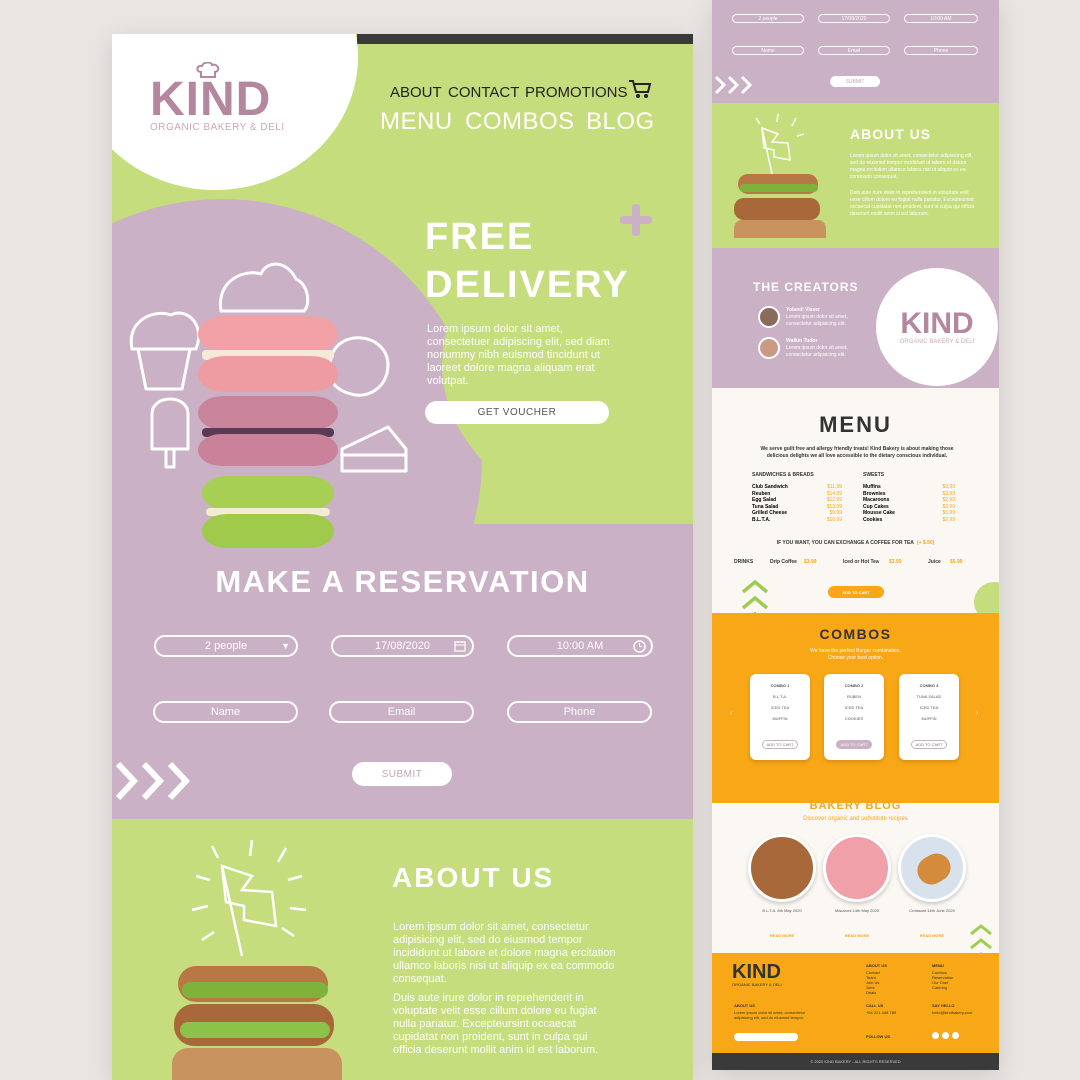 This screenshot has height=1080, width=1080. What do you see at coordinates (803, 310) in the screenshot?
I see `creator-1-name: Yolandi Visser` at bounding box center [803, 310].